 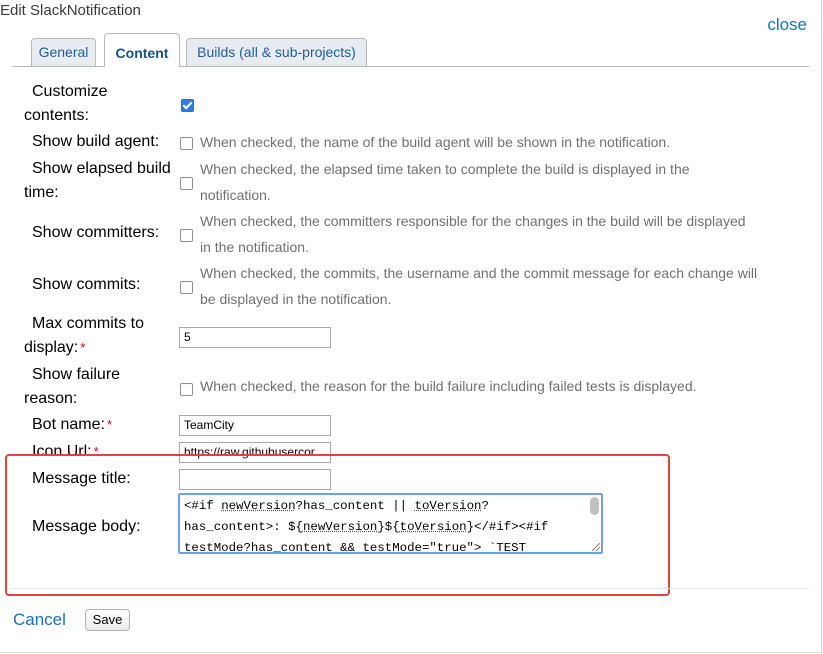 I want to click on close-link: close, so click(x=787, y=25).